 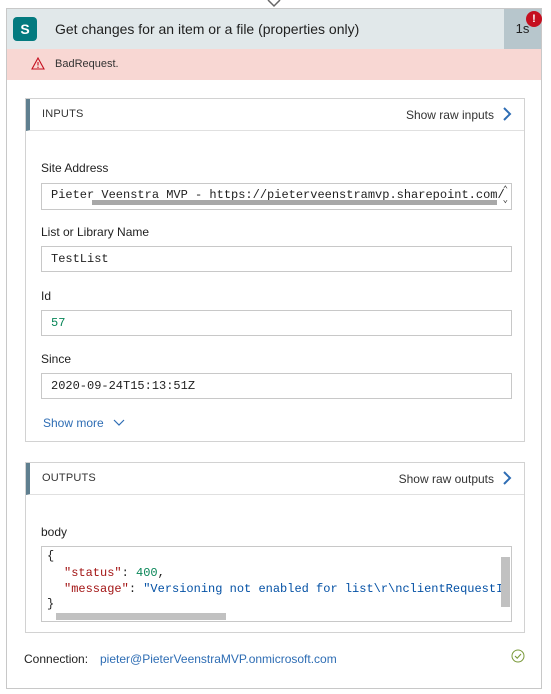 What do you see at coordinates (56, 359) in the screenshot?
I see `since-label: Since` at bounding box center [56, 359].